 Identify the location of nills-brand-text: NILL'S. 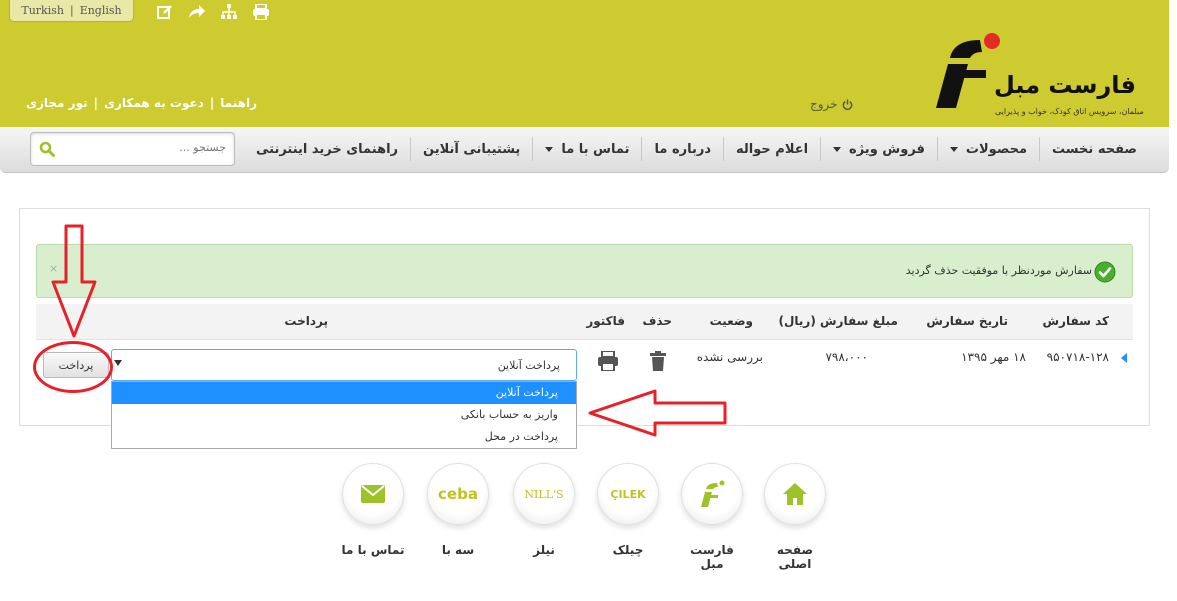
(544, 494).